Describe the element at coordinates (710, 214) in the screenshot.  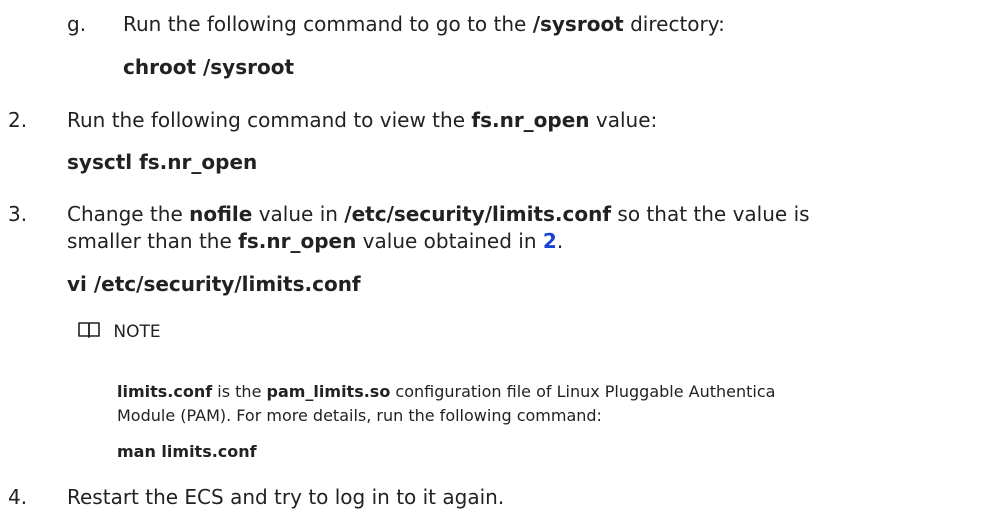
I see `step-3-line1-after: so that the value is` at that location.